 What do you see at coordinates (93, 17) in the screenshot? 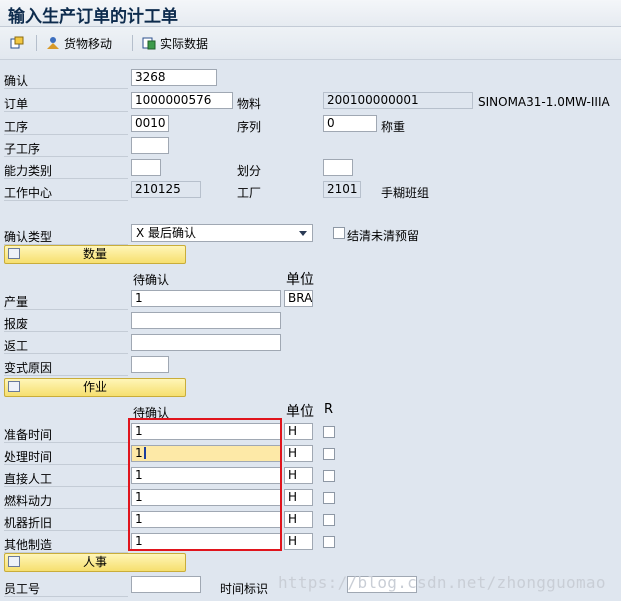
I see `window-title: 输入生产订单的计工单` at bounding box center [93, 17].